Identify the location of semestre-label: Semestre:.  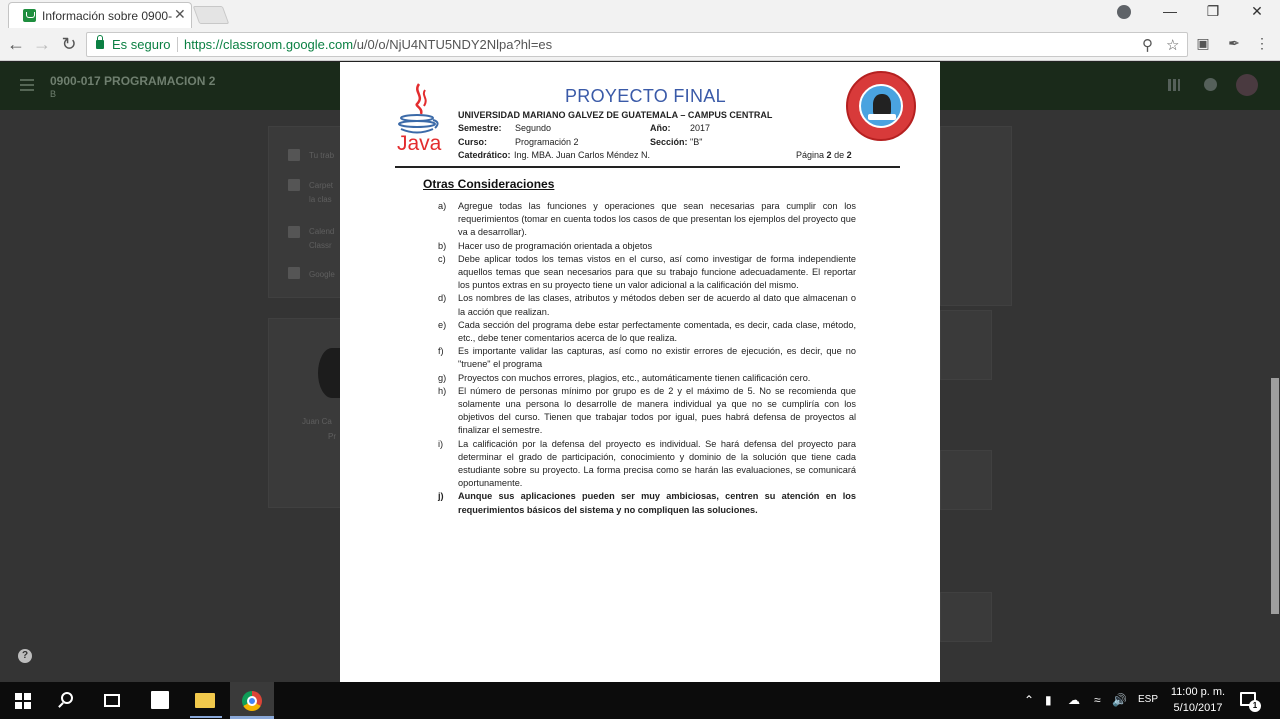
(480, 128).